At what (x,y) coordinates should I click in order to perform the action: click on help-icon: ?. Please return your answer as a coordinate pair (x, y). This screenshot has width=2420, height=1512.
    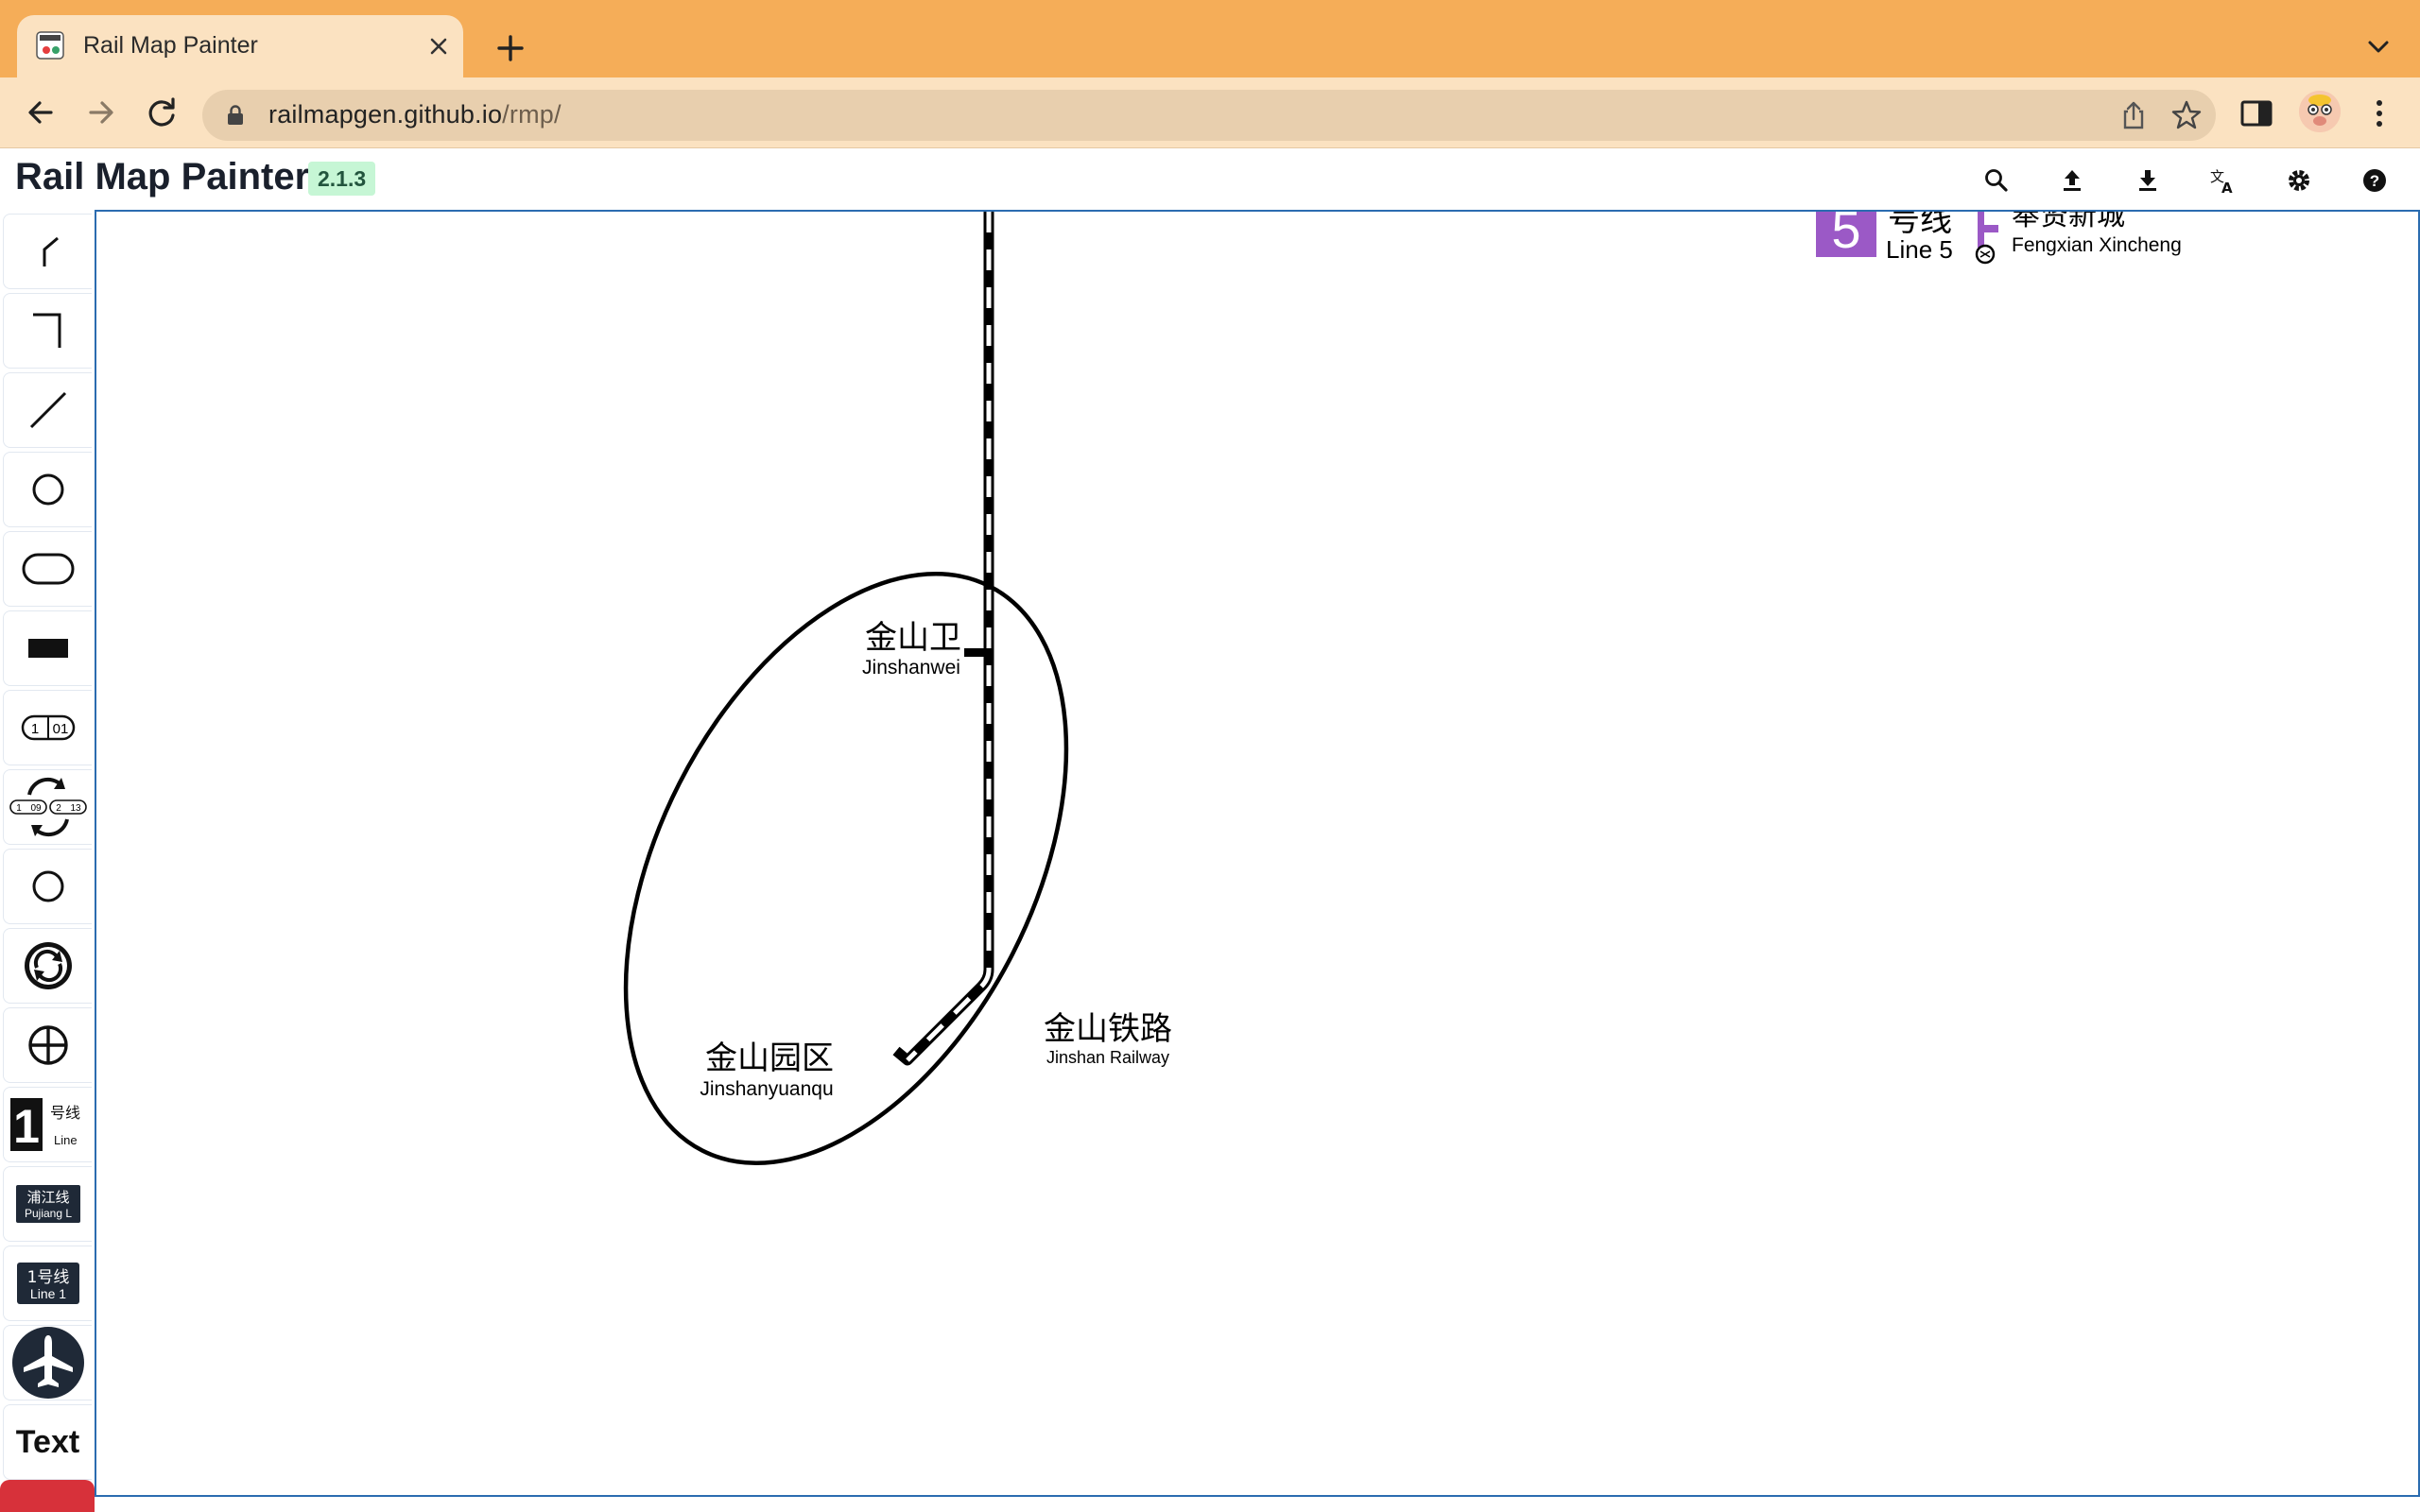
    Looking at the image, I should click on (2375, 180).